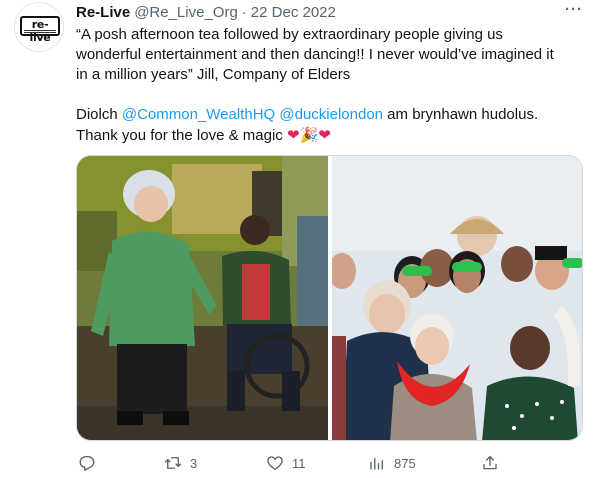 The width and height of the screenshot is (594, 478). I want to click on retweet-icon, so click(173, 463).